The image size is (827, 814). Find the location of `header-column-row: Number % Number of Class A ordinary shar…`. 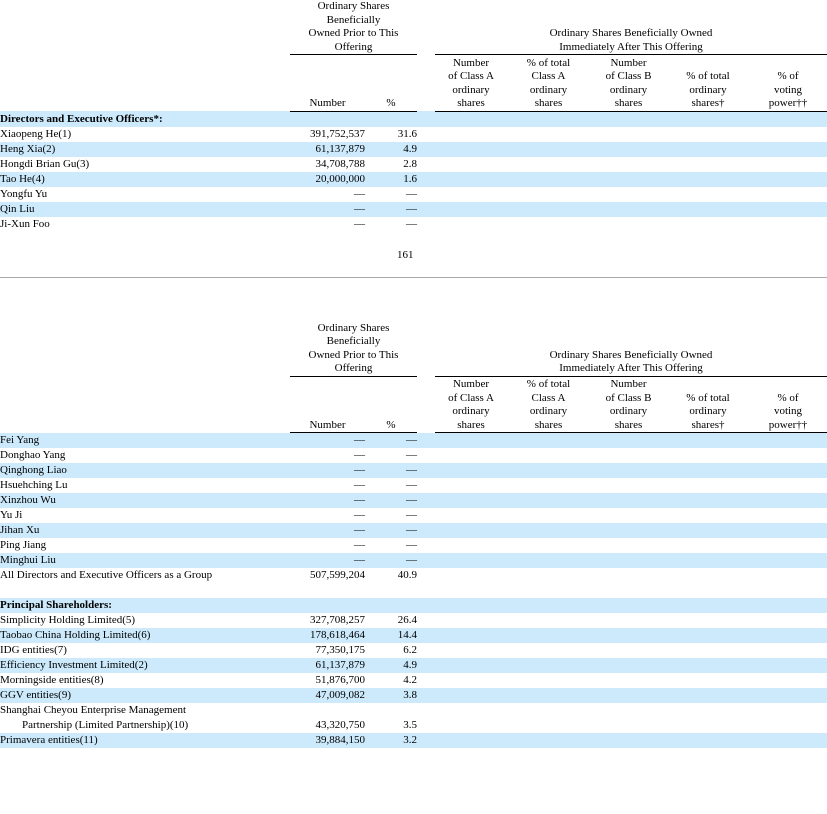

header-column-row: Number % Number of Class A ordinary shar… is located at coordinates (413, 84).